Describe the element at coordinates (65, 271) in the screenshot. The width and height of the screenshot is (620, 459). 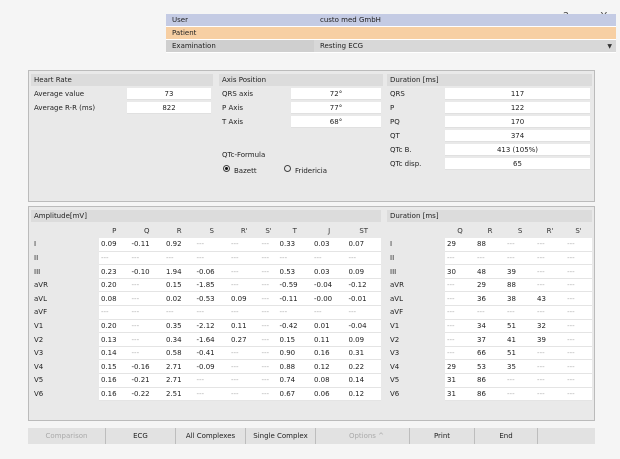
I see `lead-label: III` at that location.